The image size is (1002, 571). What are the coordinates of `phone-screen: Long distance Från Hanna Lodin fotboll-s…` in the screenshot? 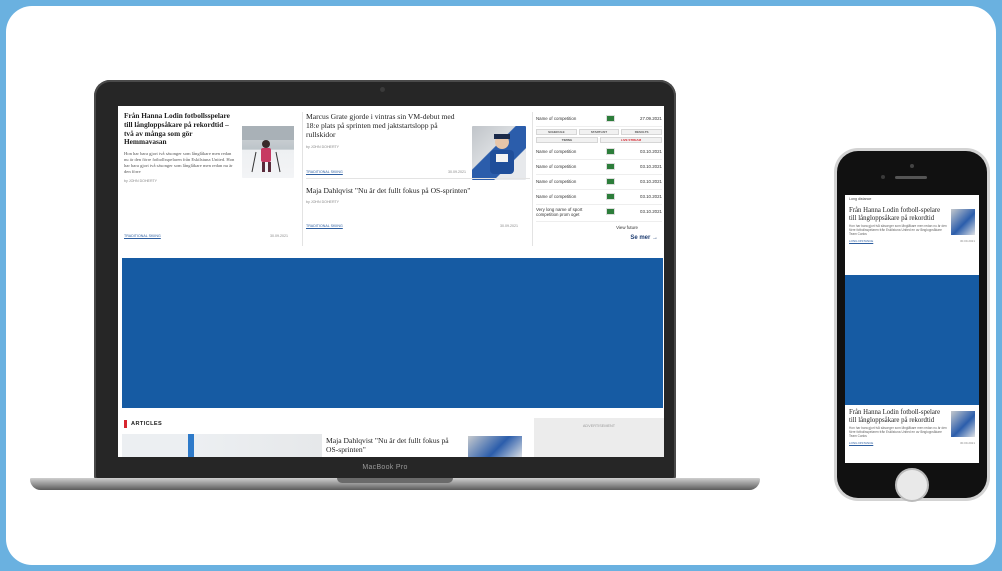 It's located at (912, 329).